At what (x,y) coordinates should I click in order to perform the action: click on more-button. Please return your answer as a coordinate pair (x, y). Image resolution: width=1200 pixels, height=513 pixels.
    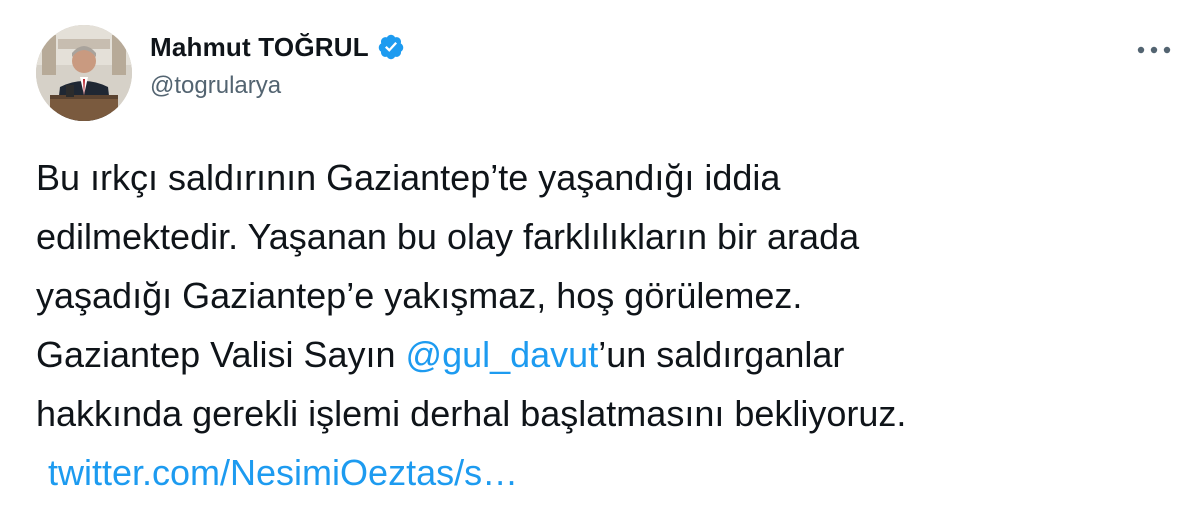
    Looking at the image, I should click on (1154, 50).